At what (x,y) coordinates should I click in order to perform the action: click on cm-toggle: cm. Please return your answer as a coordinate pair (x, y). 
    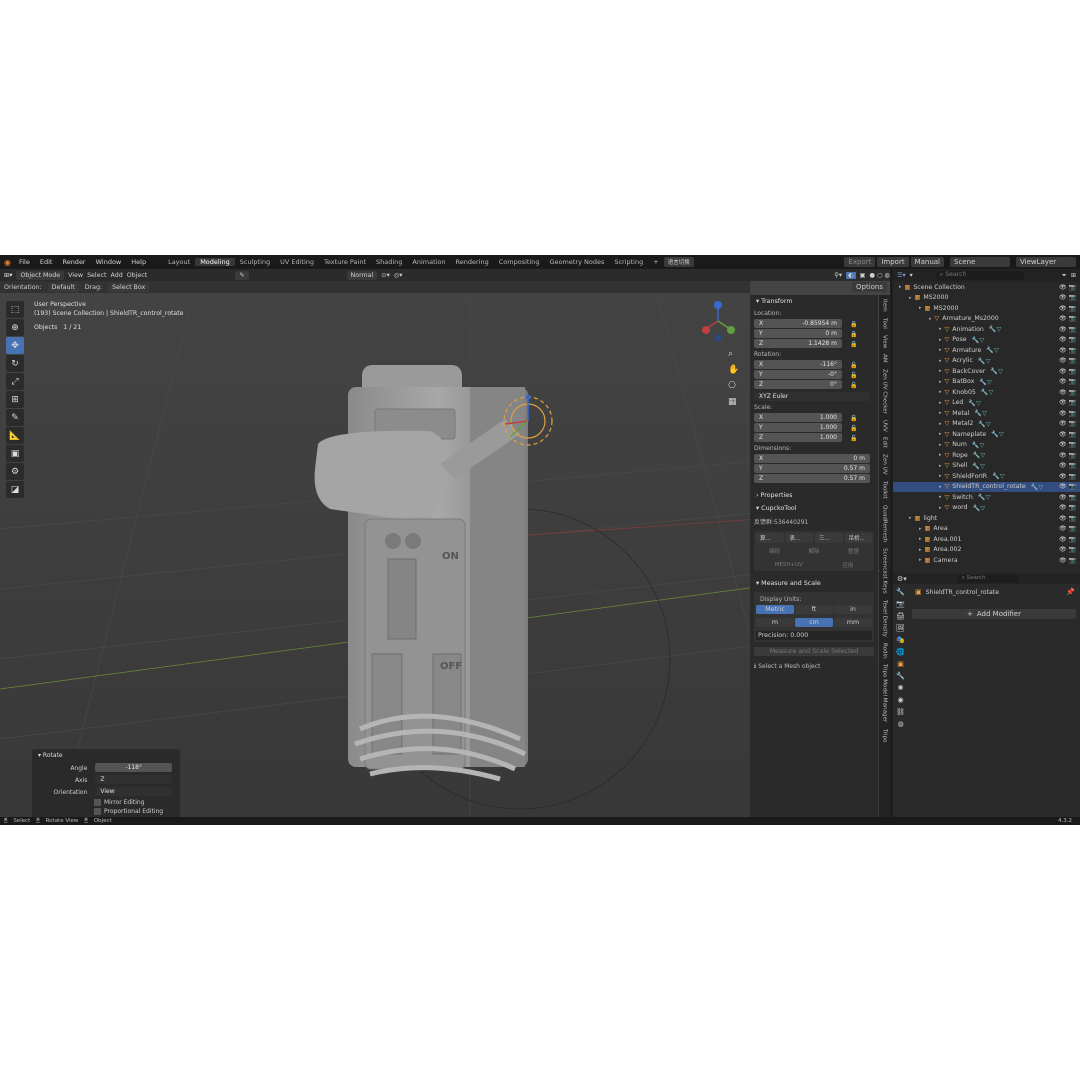
    Looking at the image, I should click on (814, 622).